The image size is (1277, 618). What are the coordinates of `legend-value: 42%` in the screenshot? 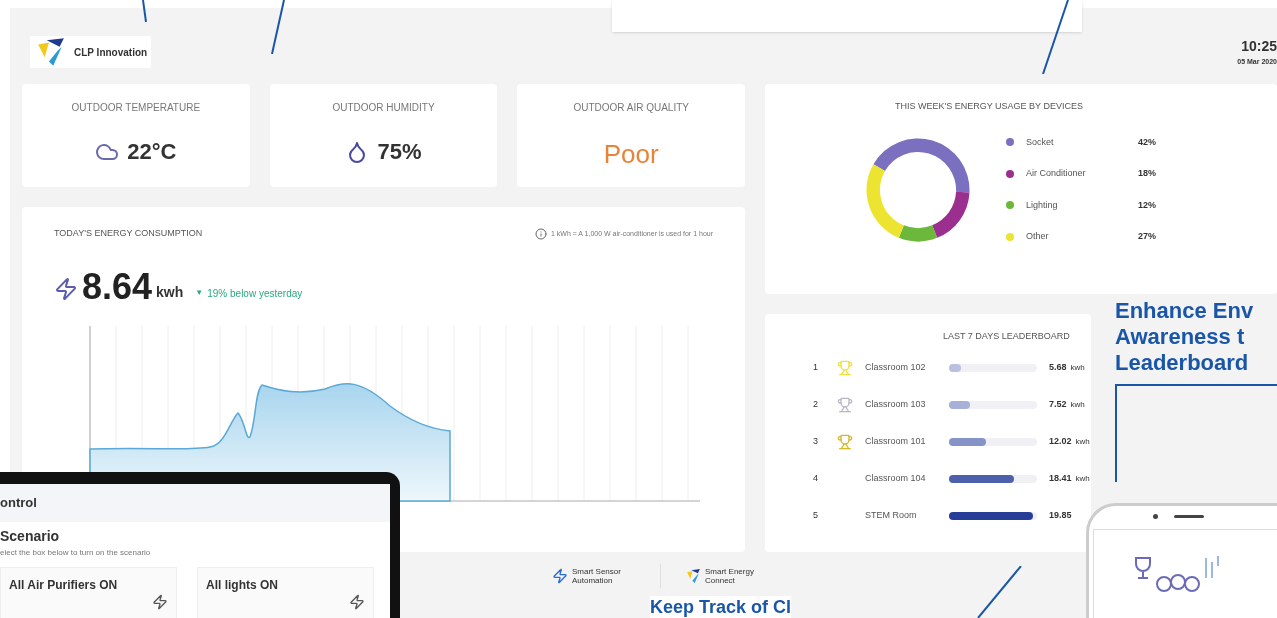 It's located at (1147, 142).